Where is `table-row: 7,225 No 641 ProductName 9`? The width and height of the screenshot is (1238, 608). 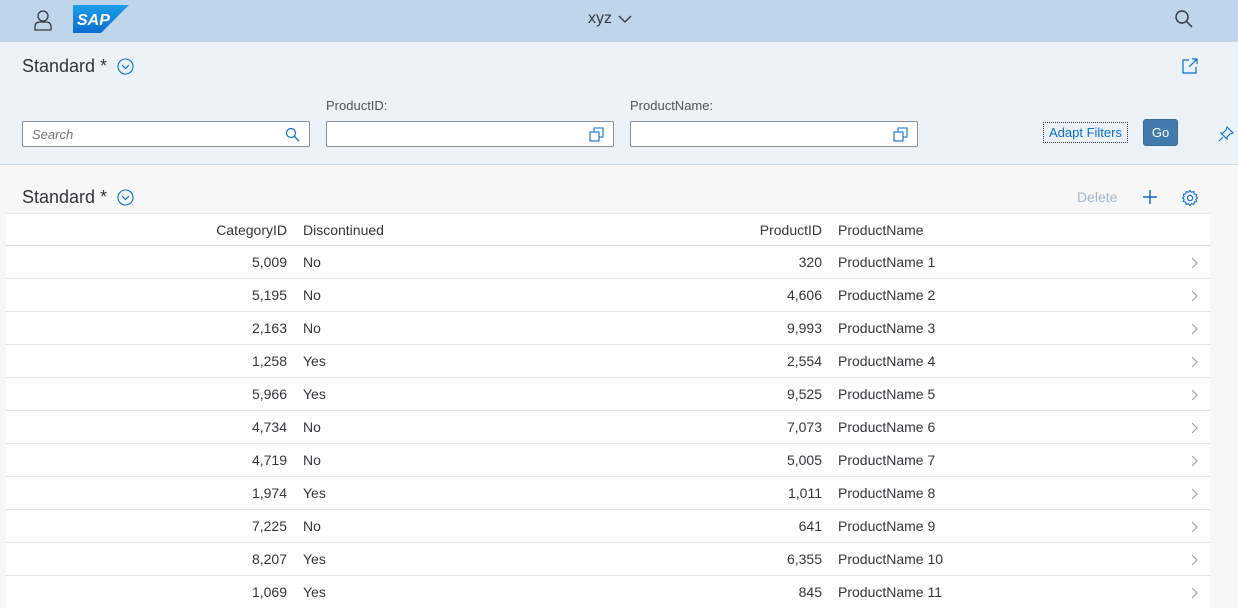
table-row: 7,225 No 641 ProductName 9 is located at coordinates (608, 526).